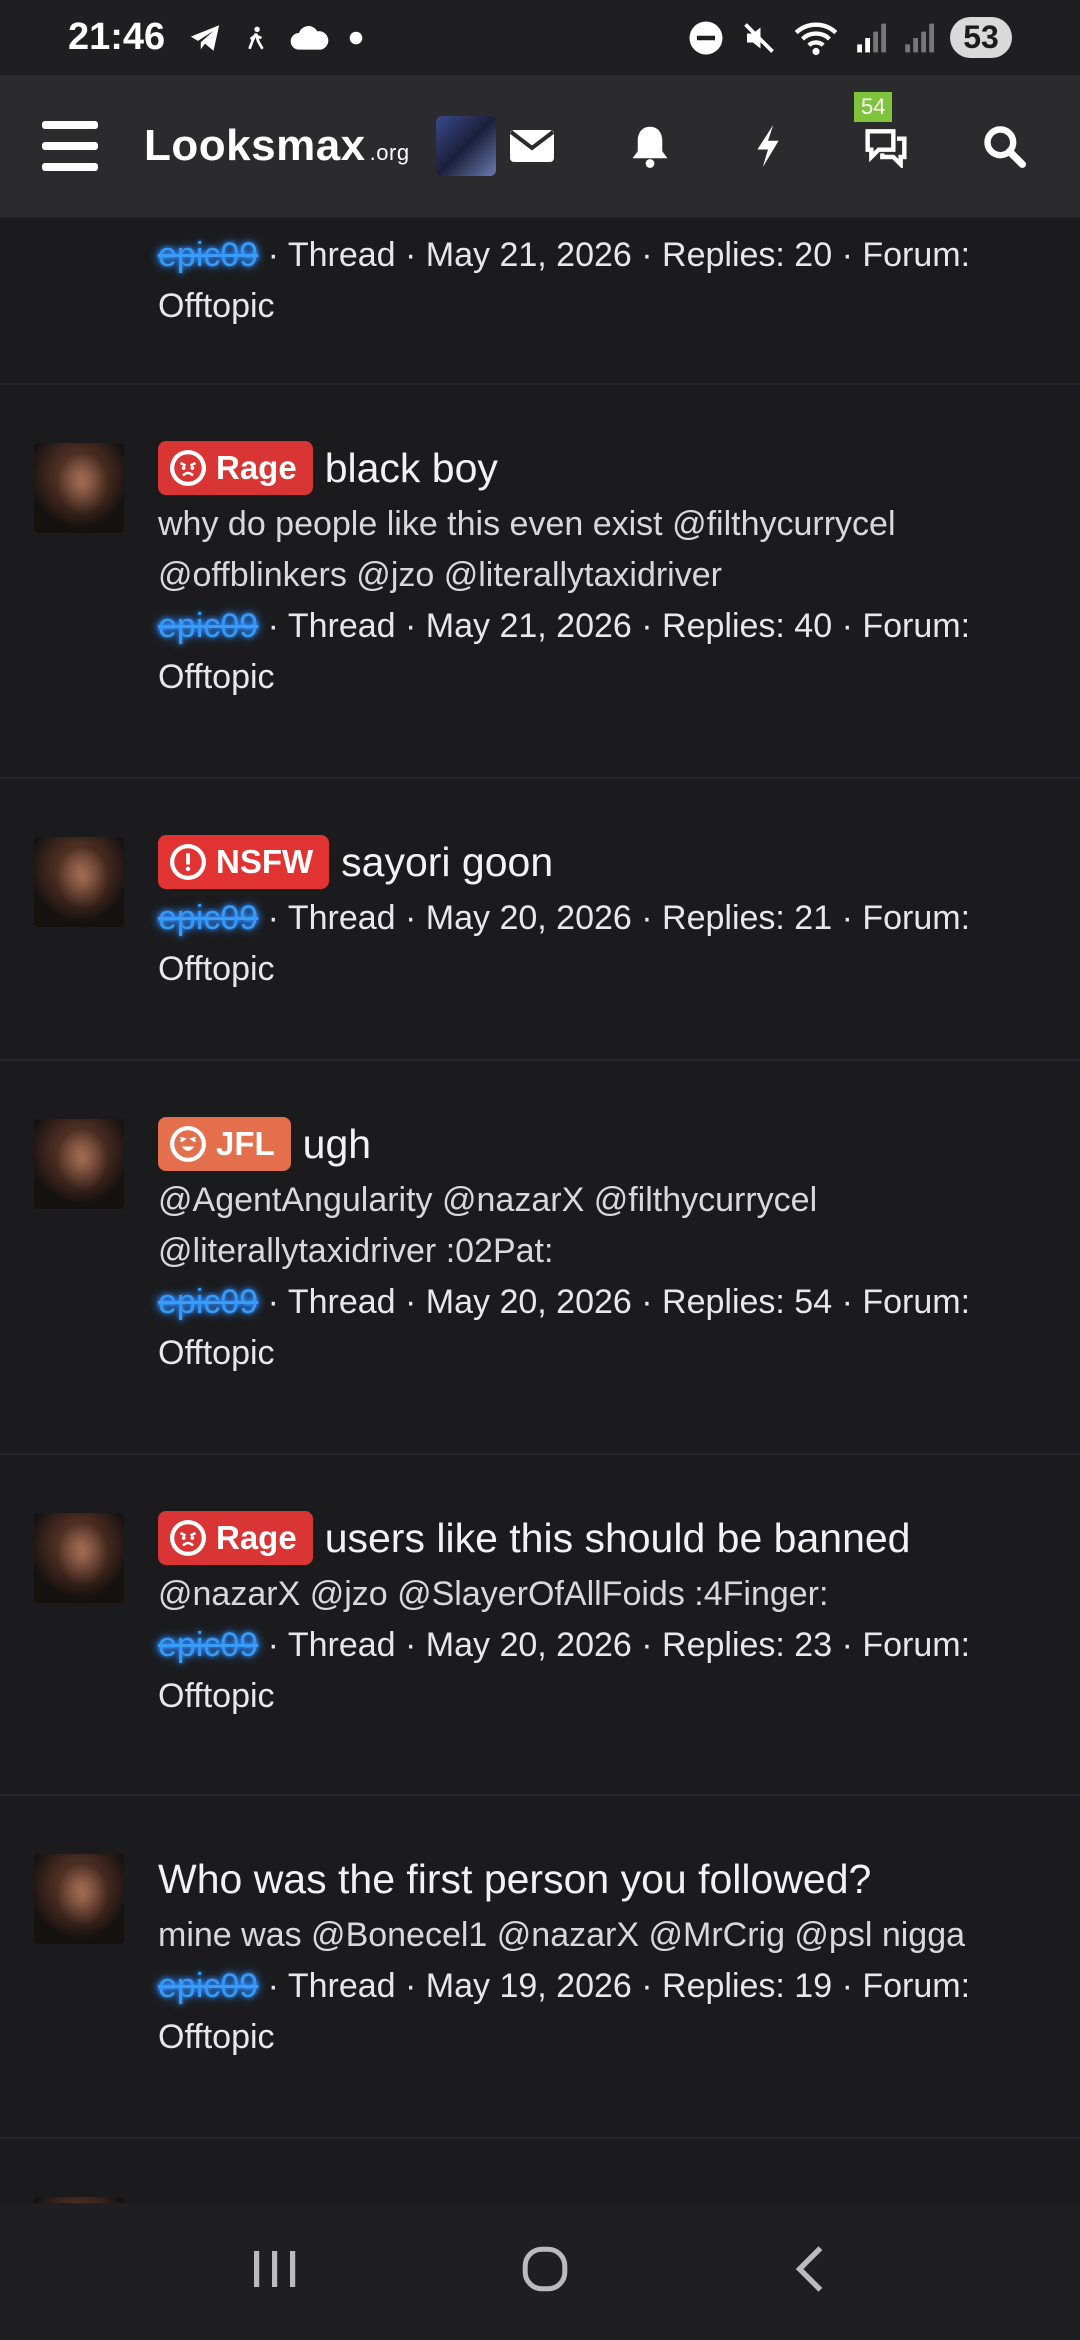 The image size is (1080, 2340). I want to click on wifi-icon, so click(816, 38).